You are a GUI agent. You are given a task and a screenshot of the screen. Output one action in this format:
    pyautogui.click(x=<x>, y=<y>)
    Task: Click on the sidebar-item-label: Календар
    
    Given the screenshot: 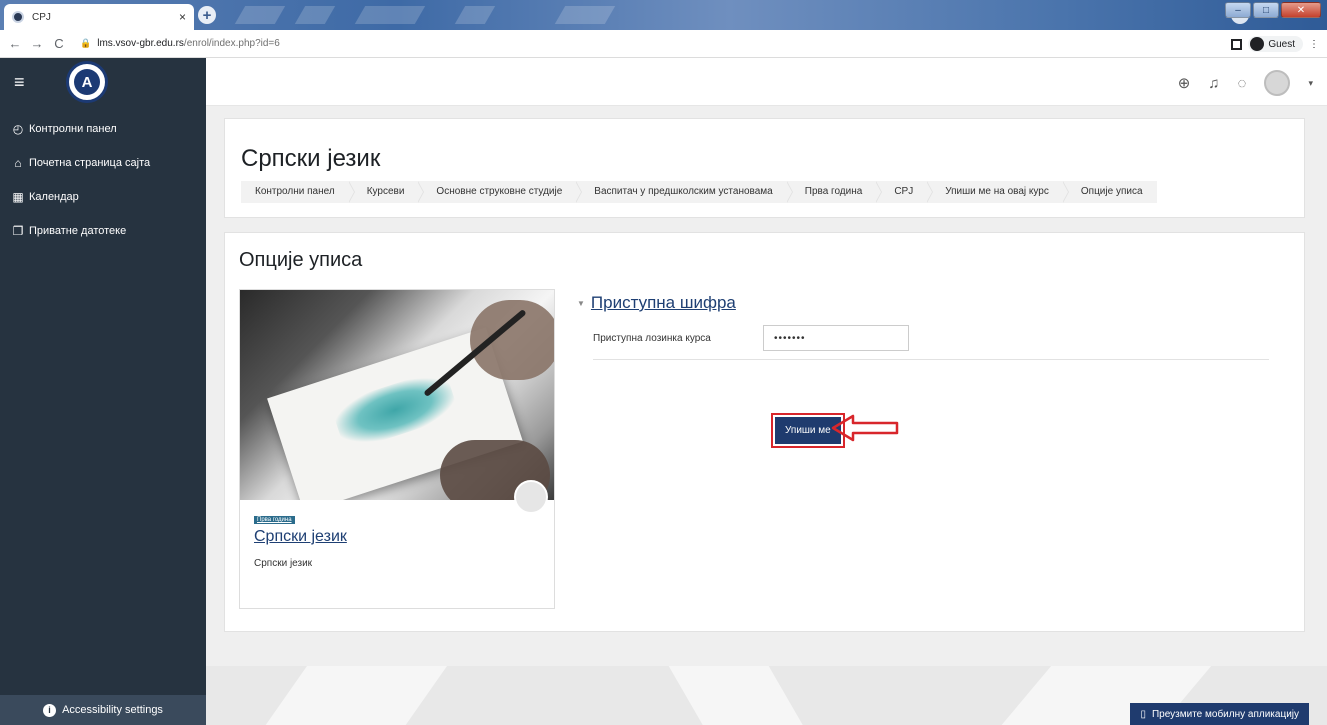 What is the action you would take?
    pyautogui.click(x=54, y=197)
    